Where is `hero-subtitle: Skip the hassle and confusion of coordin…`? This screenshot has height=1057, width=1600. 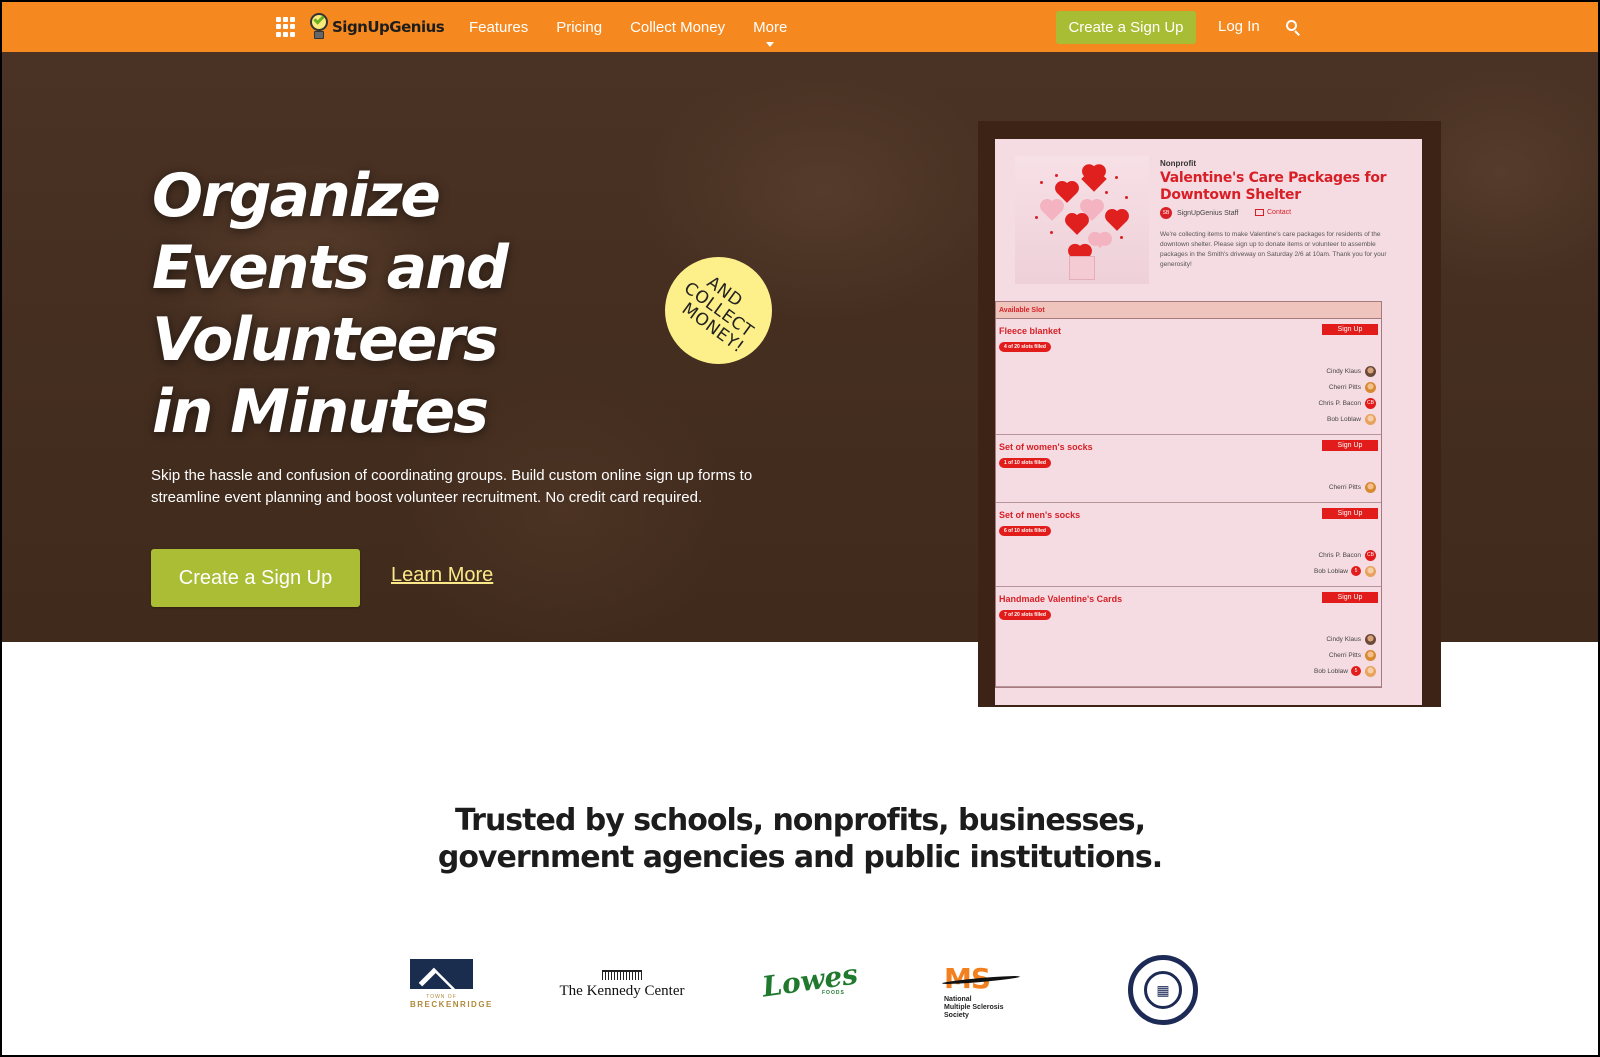
hero-subtitle: Skip the hassle and confusion of coordin… is located at coordinates (452, 486).